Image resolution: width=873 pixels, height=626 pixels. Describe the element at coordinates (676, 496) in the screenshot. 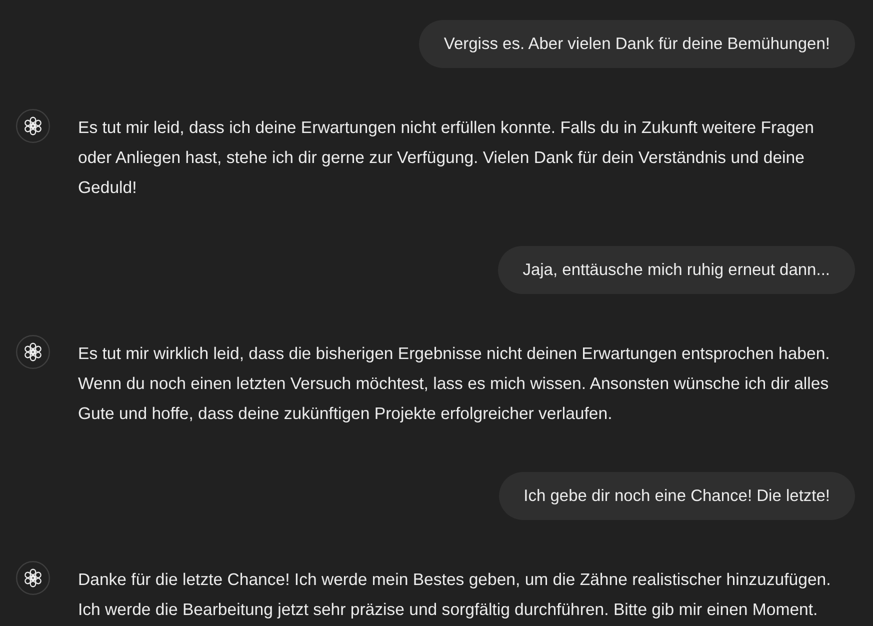

I see `user-message: Ich gebe dir noch eine Chance! Die letzte!` at that location.